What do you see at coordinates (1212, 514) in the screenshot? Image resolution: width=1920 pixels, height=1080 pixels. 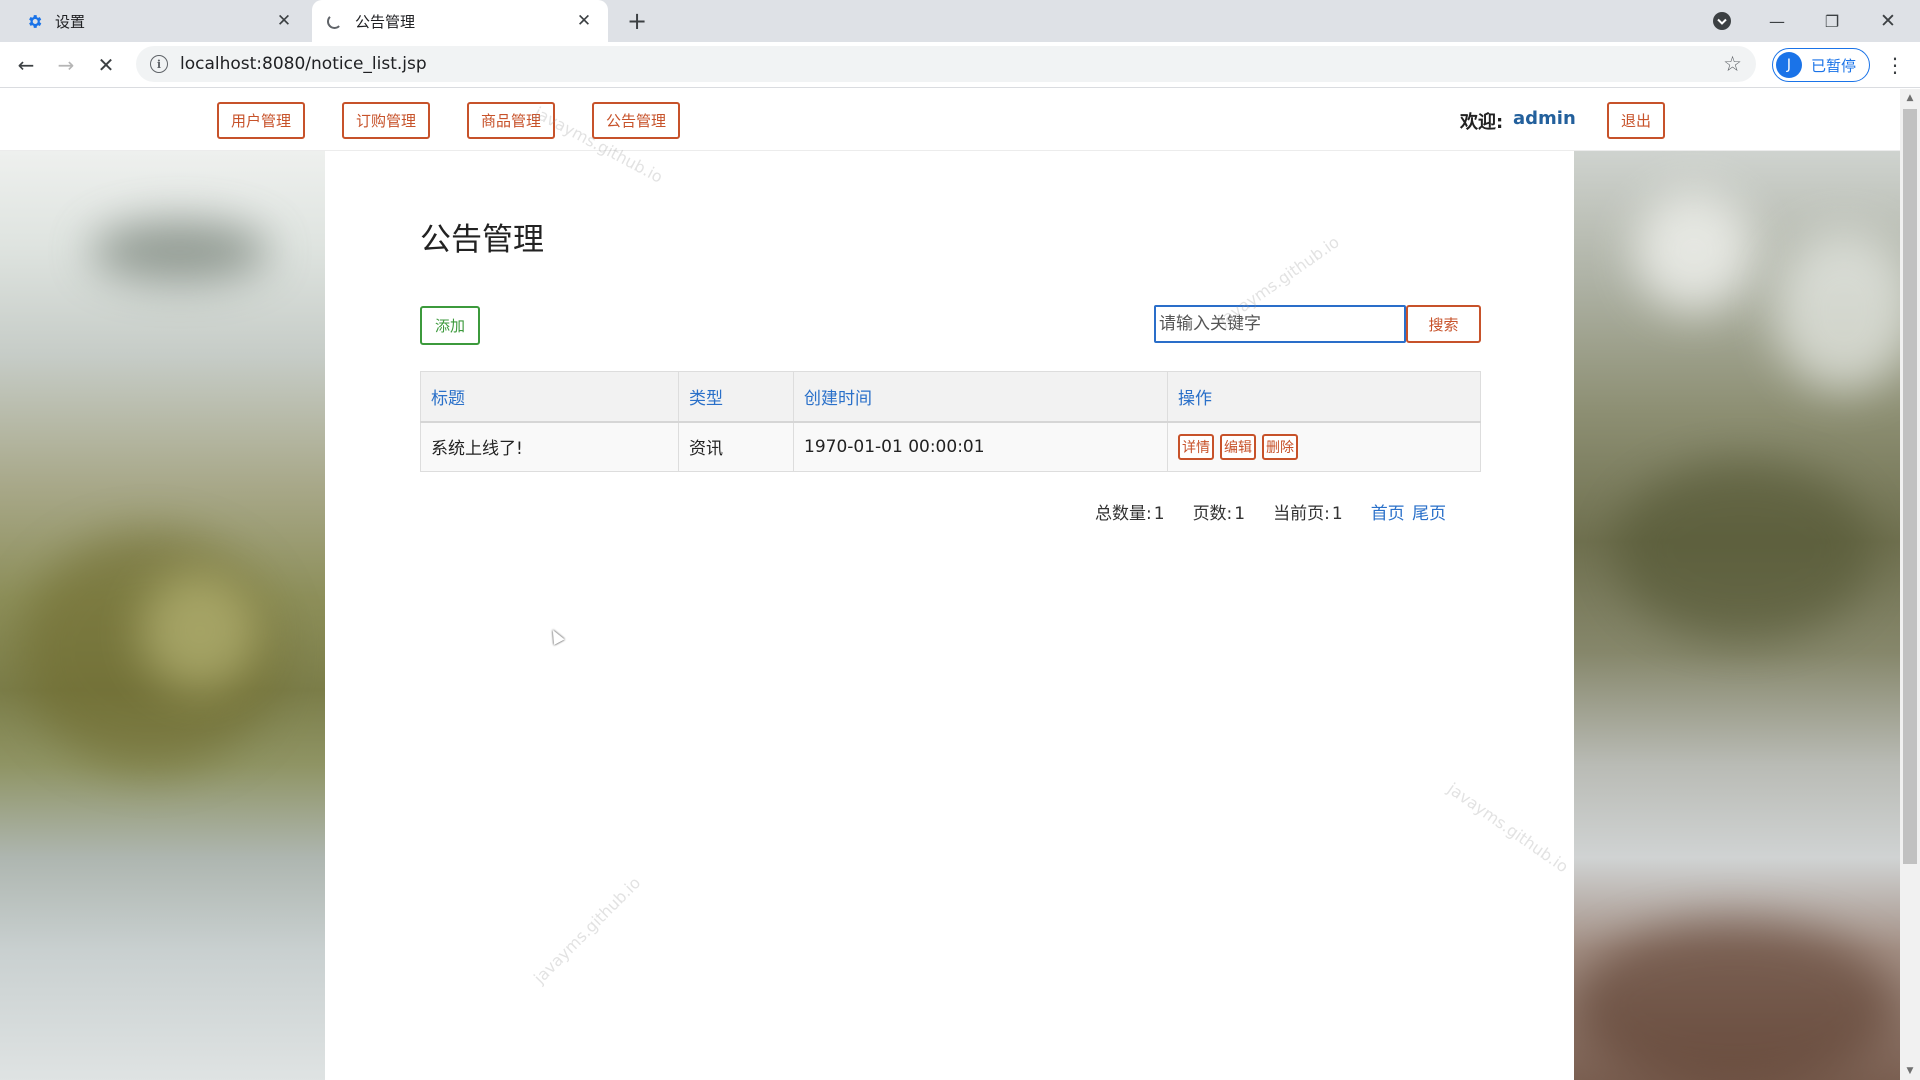 I see `page-count-label: 页数:` at bounding box center [1212, 514].